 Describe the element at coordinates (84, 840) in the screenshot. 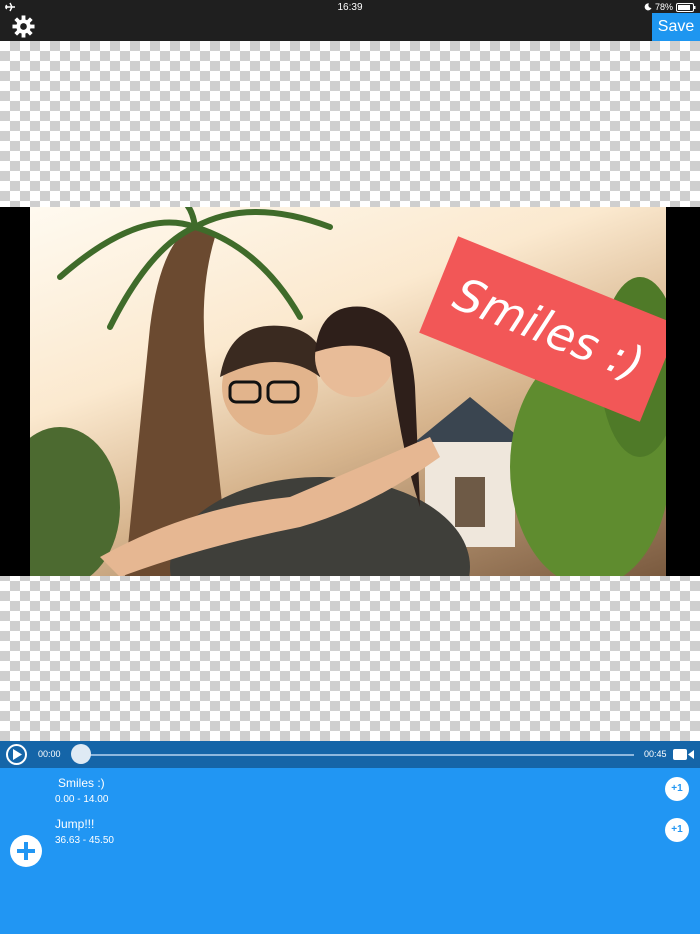

I see `sticker-time-range: 36.63 - 45.50` at that location.